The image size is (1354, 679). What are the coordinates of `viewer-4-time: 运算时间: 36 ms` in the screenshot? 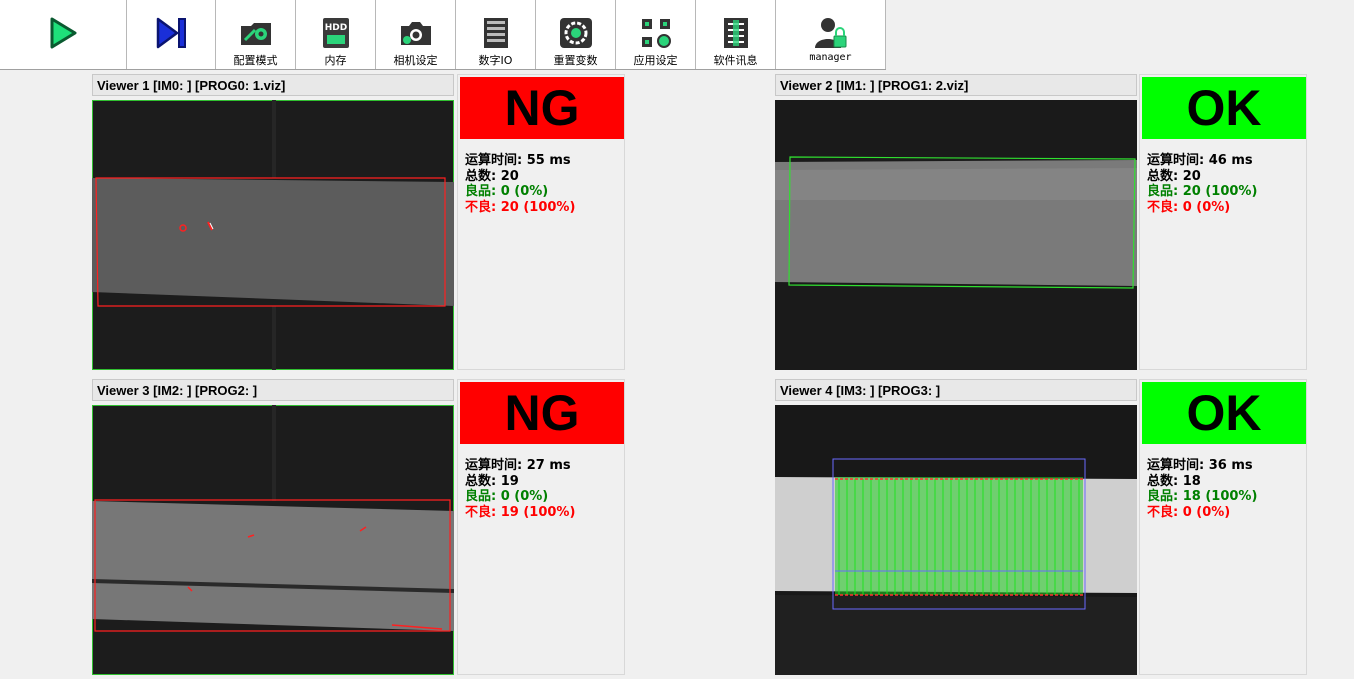 It's located at (1200, 465).